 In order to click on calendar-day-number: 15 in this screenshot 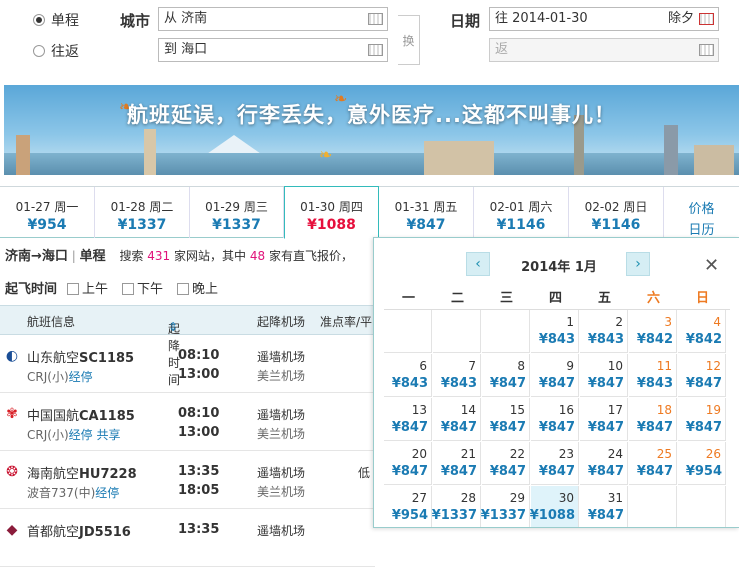, I will do `click(517, 410)`.